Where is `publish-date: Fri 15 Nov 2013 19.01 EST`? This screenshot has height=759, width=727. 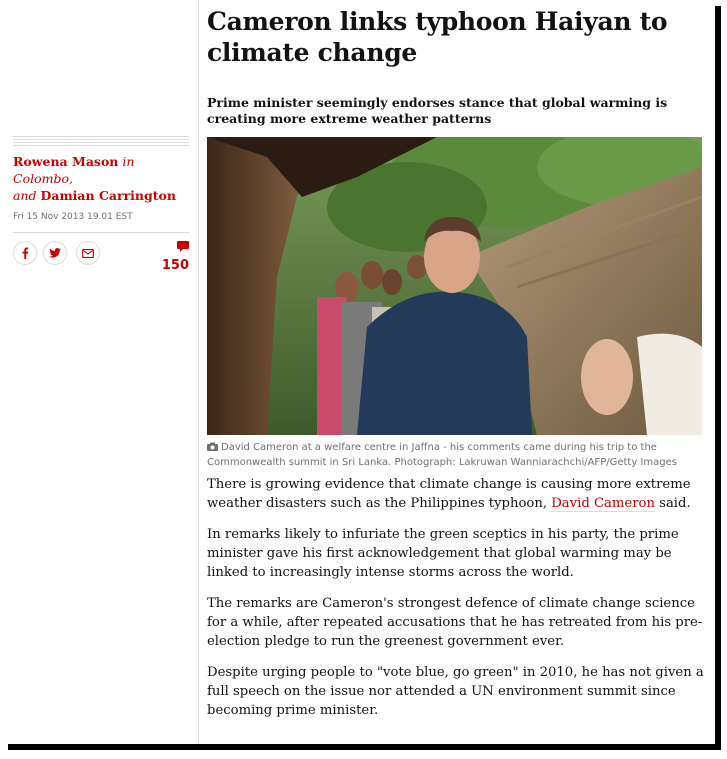 publish-date: Fri 15 Nov 2013 19.01 EST is located at coordinates (73, 217).